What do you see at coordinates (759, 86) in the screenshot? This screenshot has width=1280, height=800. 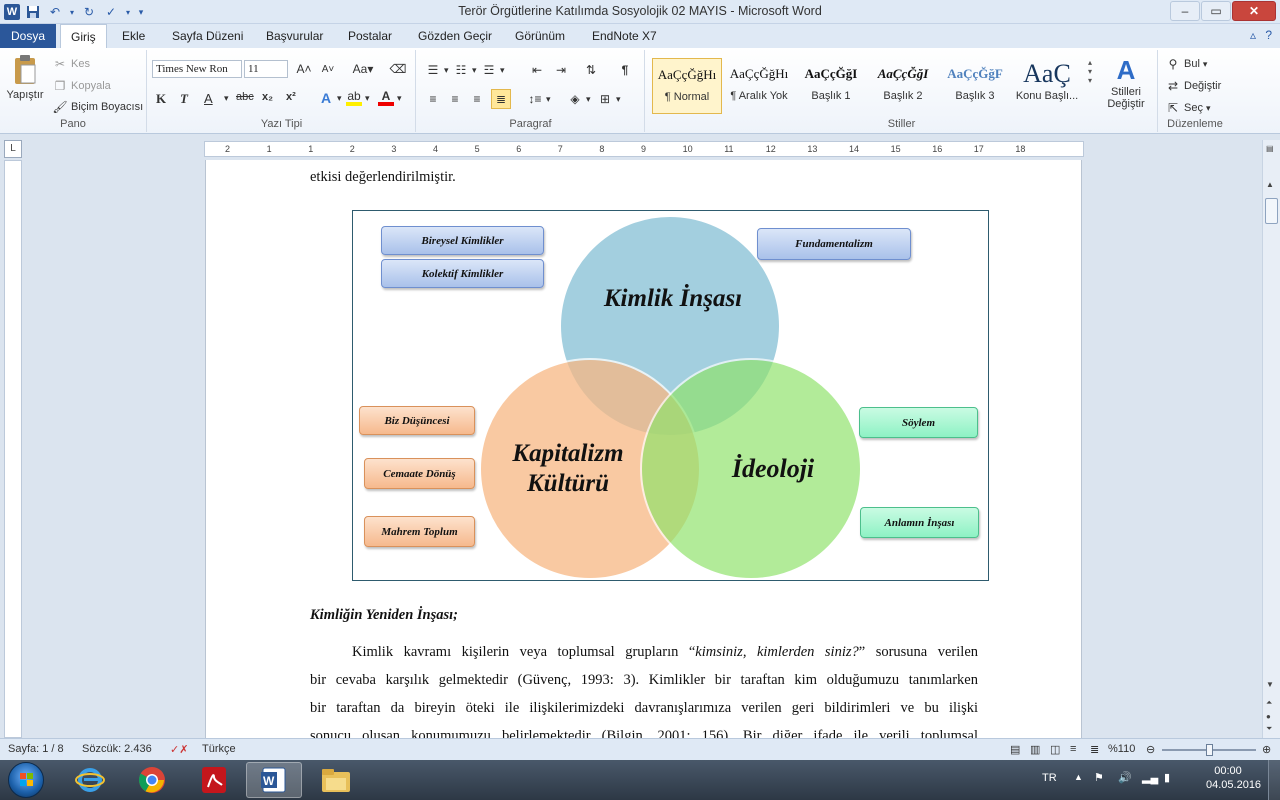 I see `style-no-spacing: AaÇçĞğHı ¶ Aralık Yok` at bounding box center [759, 86].